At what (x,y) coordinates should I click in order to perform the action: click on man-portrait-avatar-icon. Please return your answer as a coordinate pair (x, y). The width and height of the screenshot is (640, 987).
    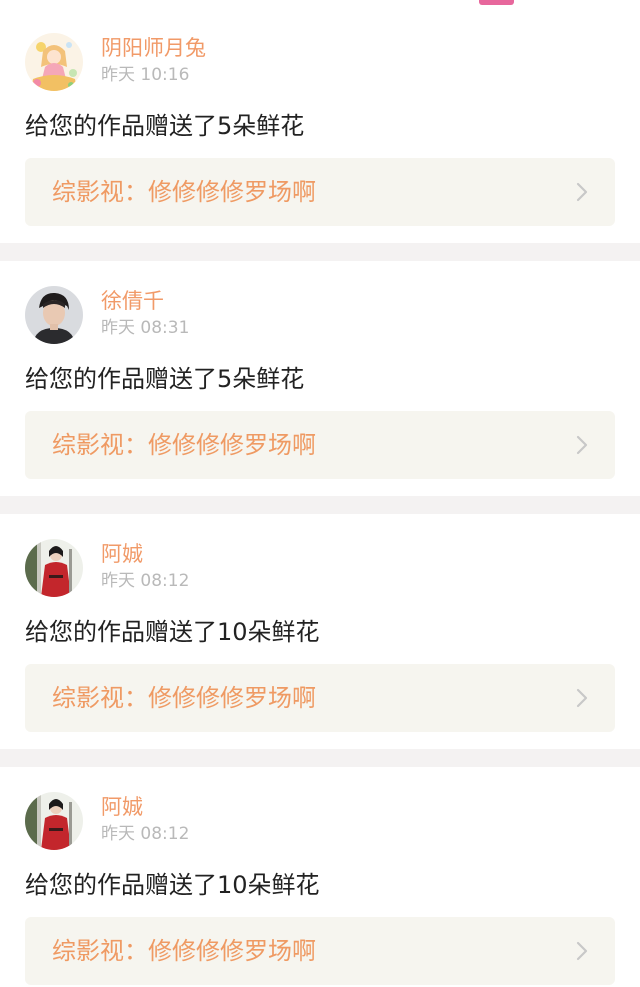
    Looking at the image, I should click on (54, 315).